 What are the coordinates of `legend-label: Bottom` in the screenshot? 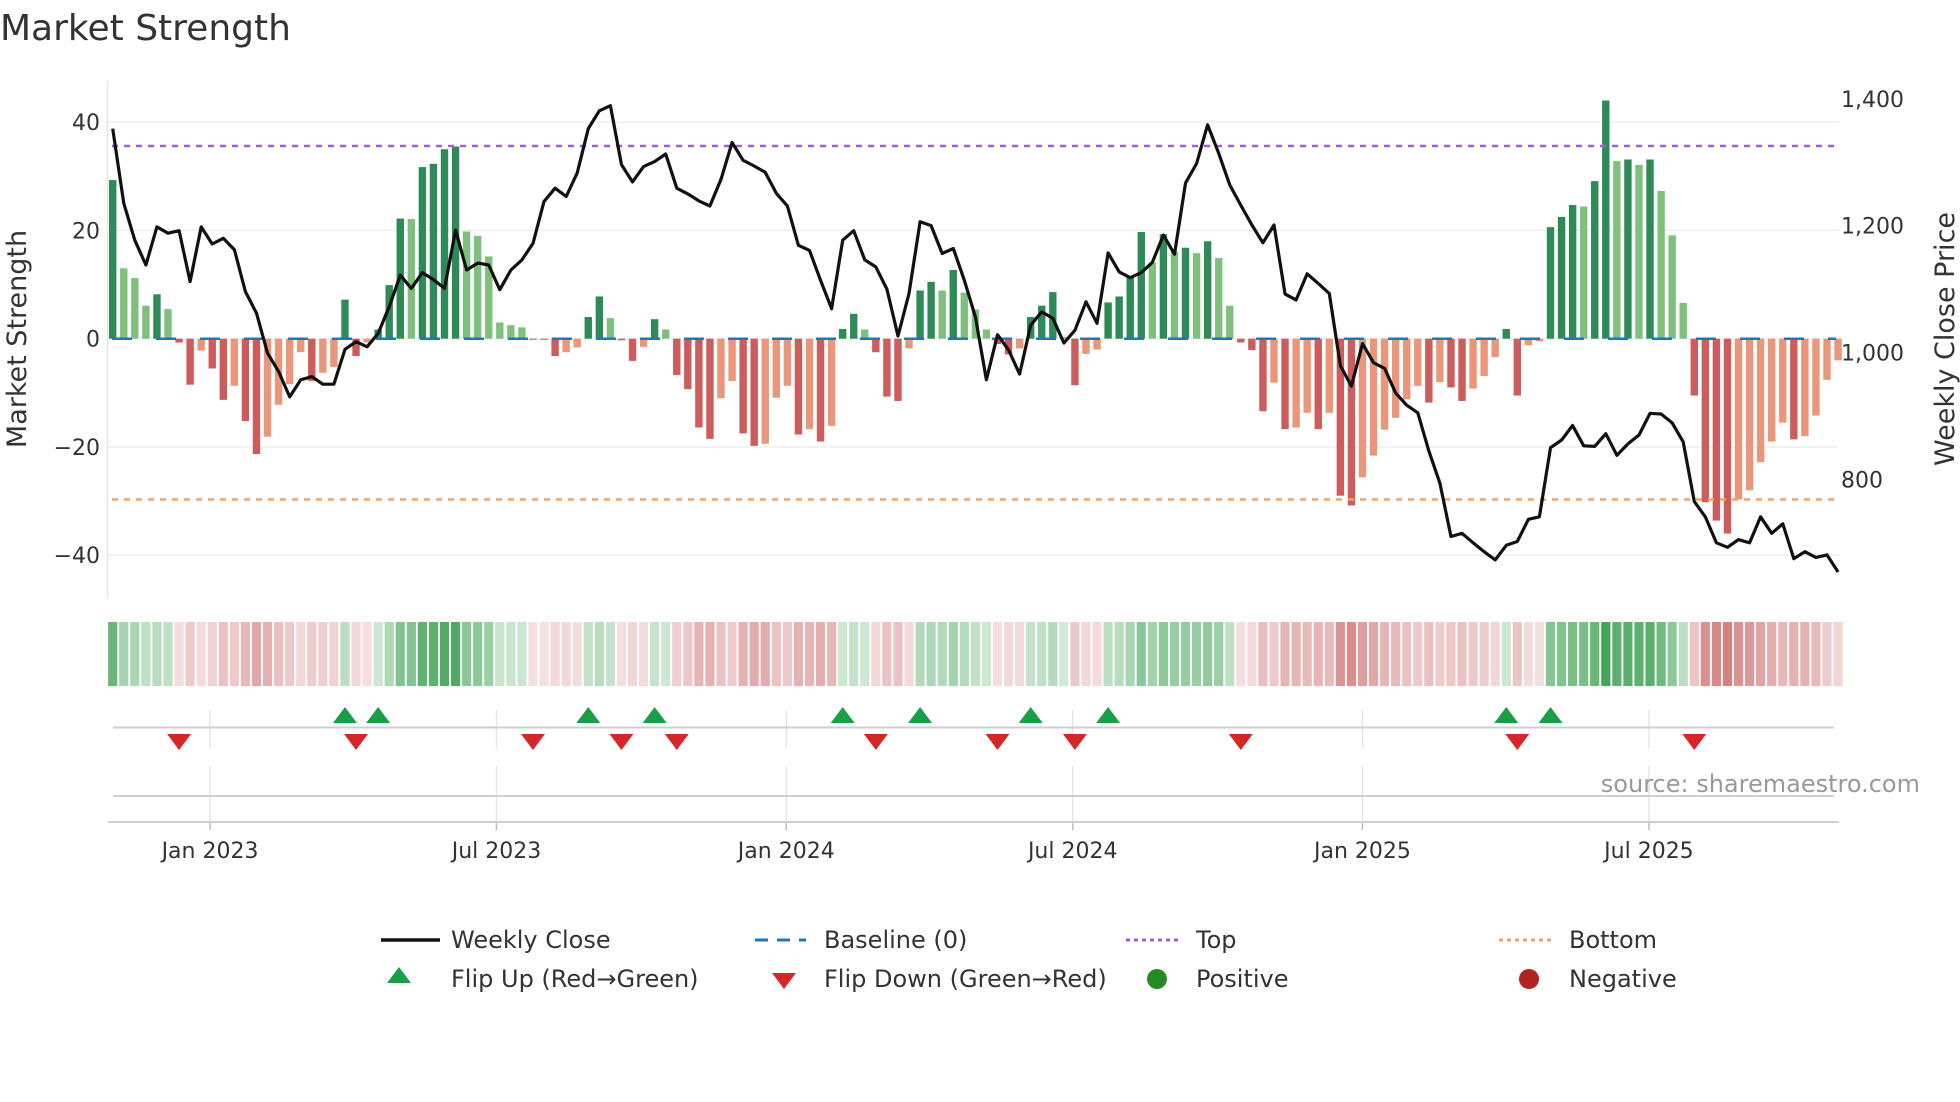 It's located at (1613, 940).